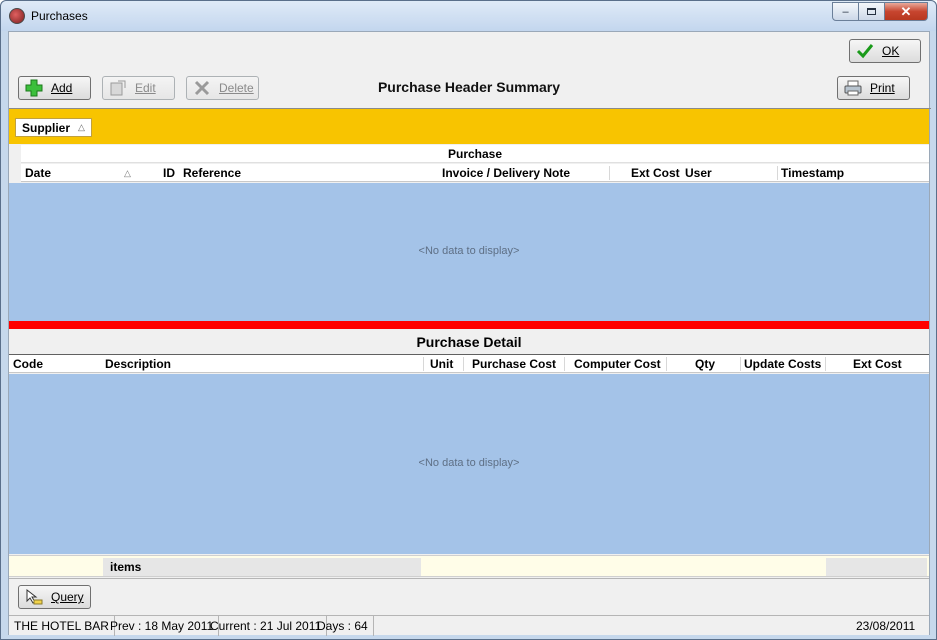 The image size is (937, 640). Describe the element at coordinates (882, 88) in the screenshot. I see `print-label: Print` at that location.